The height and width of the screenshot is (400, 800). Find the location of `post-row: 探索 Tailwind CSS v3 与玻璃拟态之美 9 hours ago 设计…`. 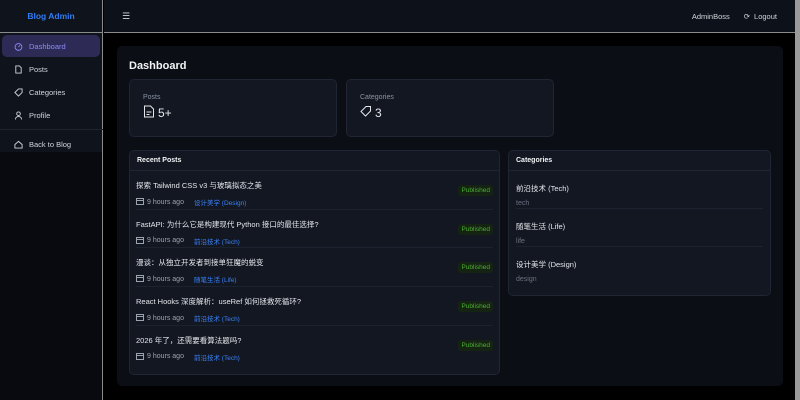

post-row: 探索 Tailwind CSS v3 与玻璃拟态之美 9 hours ago 设计… is located at coordinates (314, 190).